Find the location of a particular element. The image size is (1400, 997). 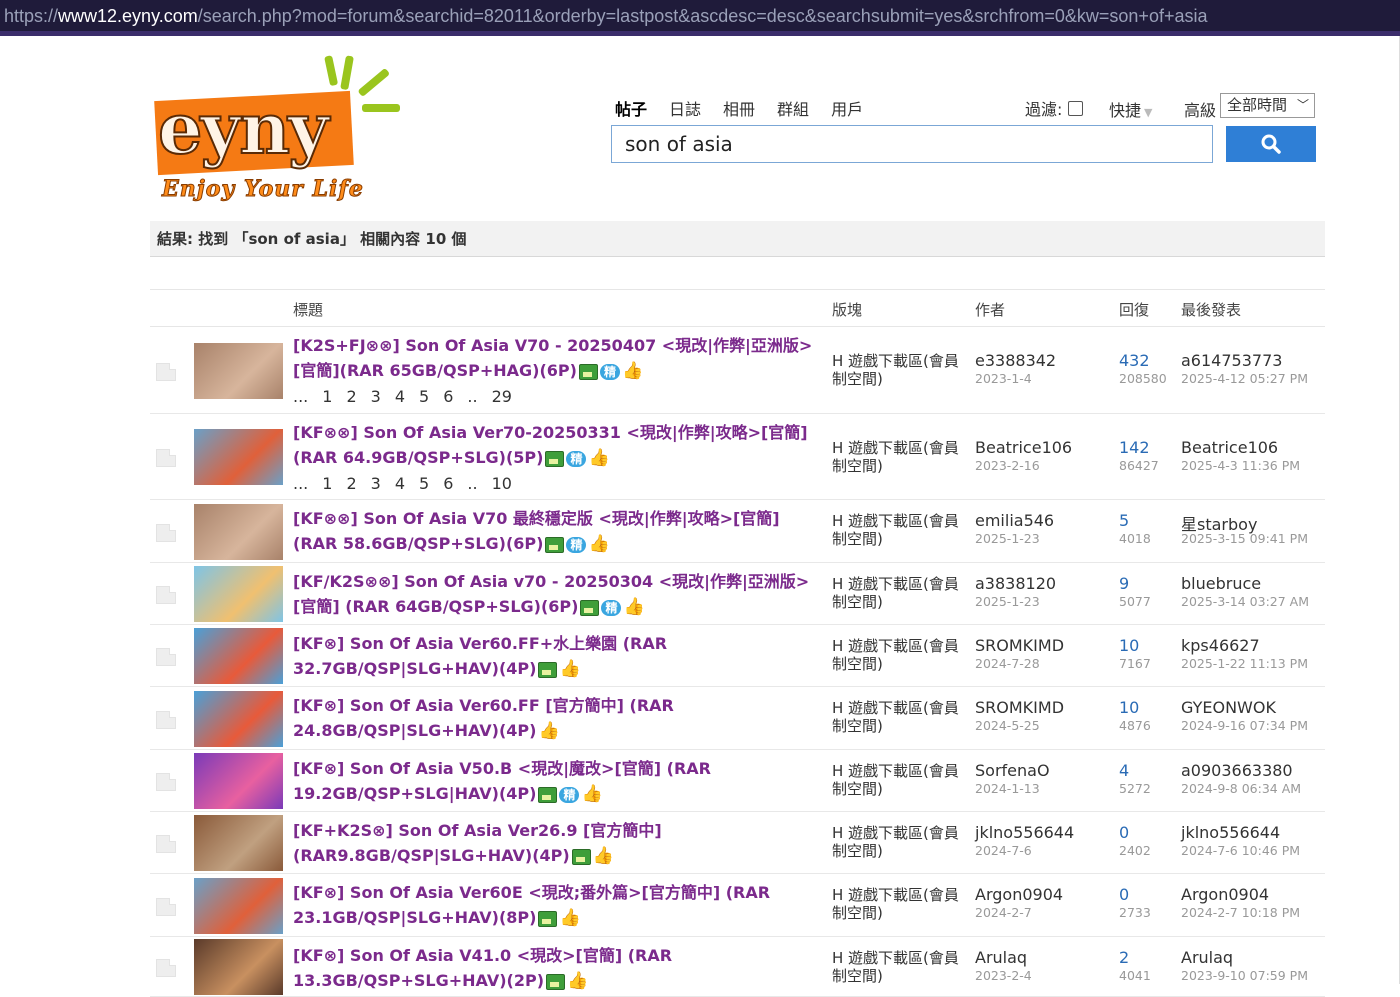

last-post-date: 2024-9-16 07:34 PM is located at coordinates (1244, 725).